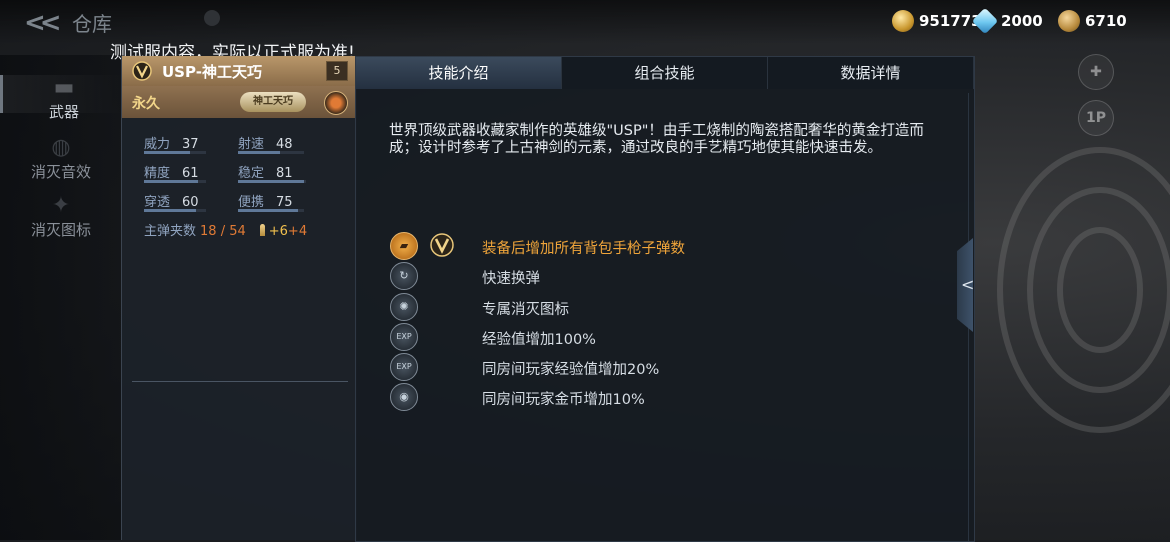  Describe the element at coordinates (272, 172) in the screenshot. I see `stat-stability: 稳定 81` at that location.